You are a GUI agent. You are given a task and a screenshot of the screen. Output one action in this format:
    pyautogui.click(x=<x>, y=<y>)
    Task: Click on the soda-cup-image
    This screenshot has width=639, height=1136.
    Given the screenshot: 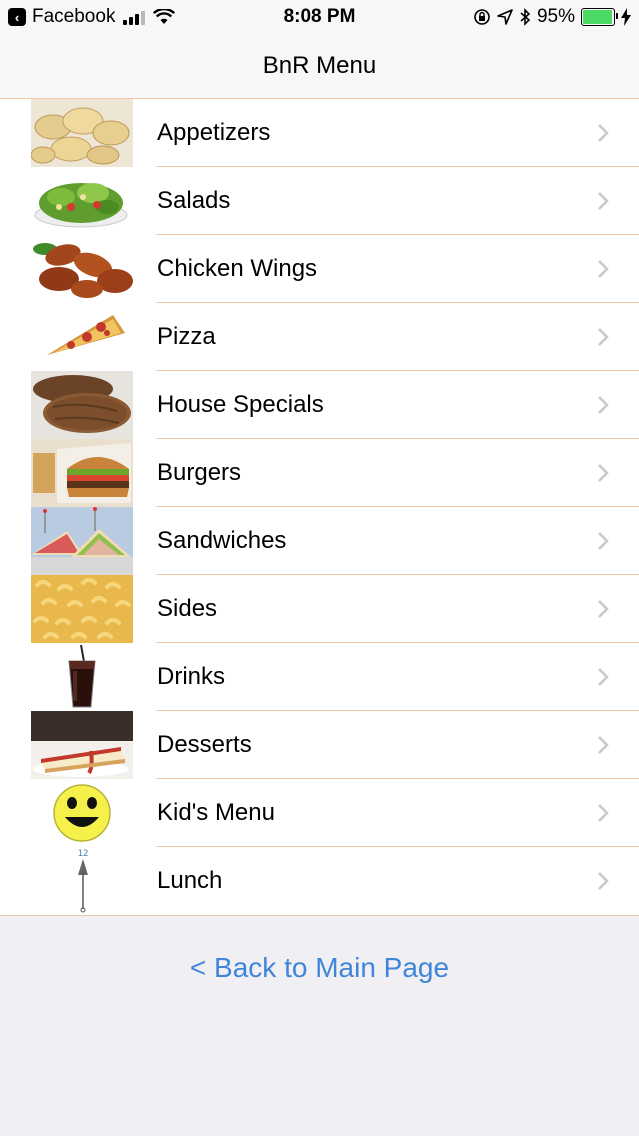 What is the action you would take?
    pyautogui.click(x=82, y=677)
    